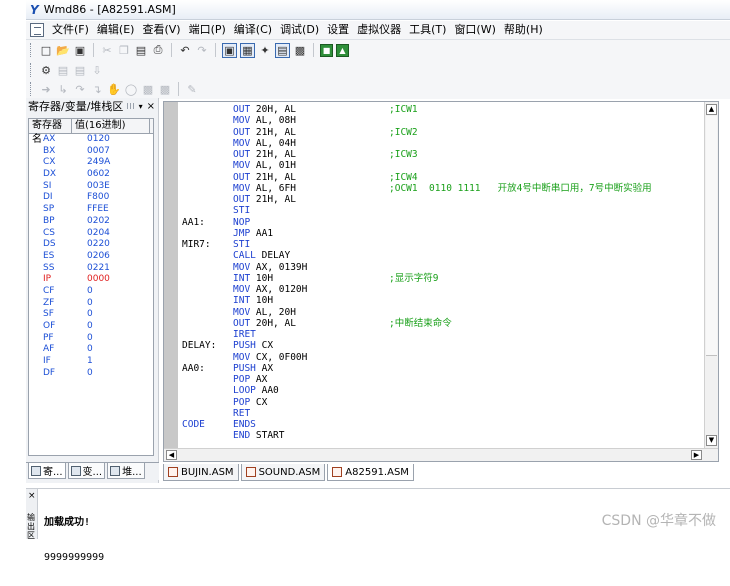 This screenshot has height=586, width=730. Describe the element at coordinates (442, 233) in the screenshot. I see `code-line: JMP AA1` at that location.